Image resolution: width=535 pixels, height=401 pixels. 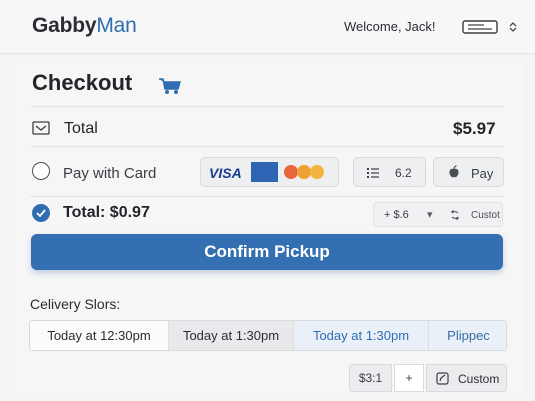 What do you see at coordinates (480, 27) in the screenshot?
I see `menu-icon` at bounding box center [480, 27].